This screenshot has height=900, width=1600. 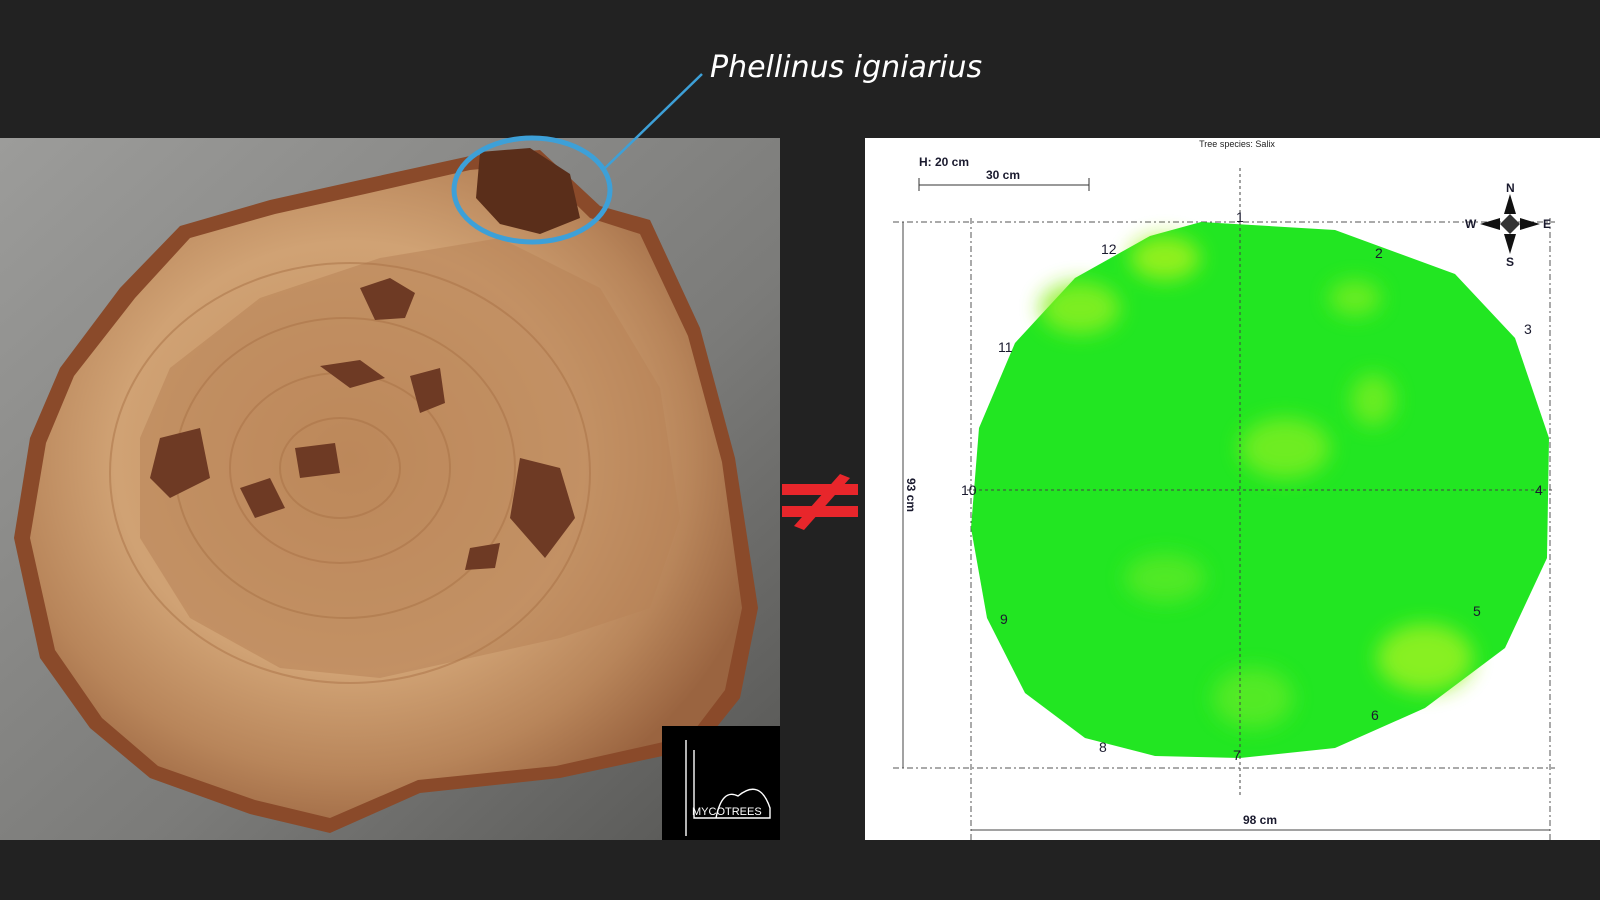 I want to click on scale-label: 30 cm, so click(x=1003, y=175).